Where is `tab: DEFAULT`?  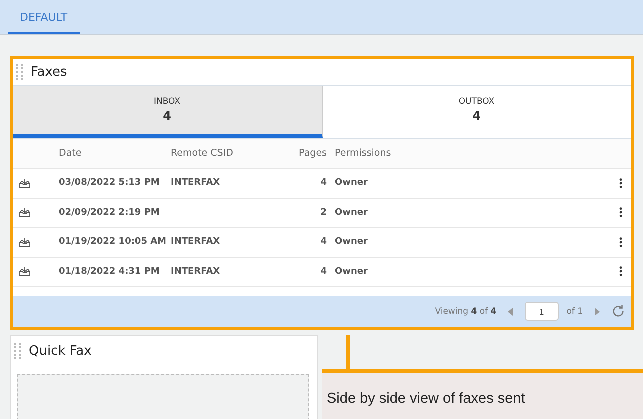 tab: DEFAULT is located at coordinates (44, 22).